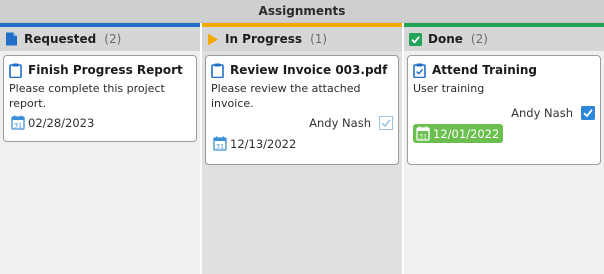 The width and height of the screenshot is (604, 274). I want to click on column-title: Requested, so click(60, 39).